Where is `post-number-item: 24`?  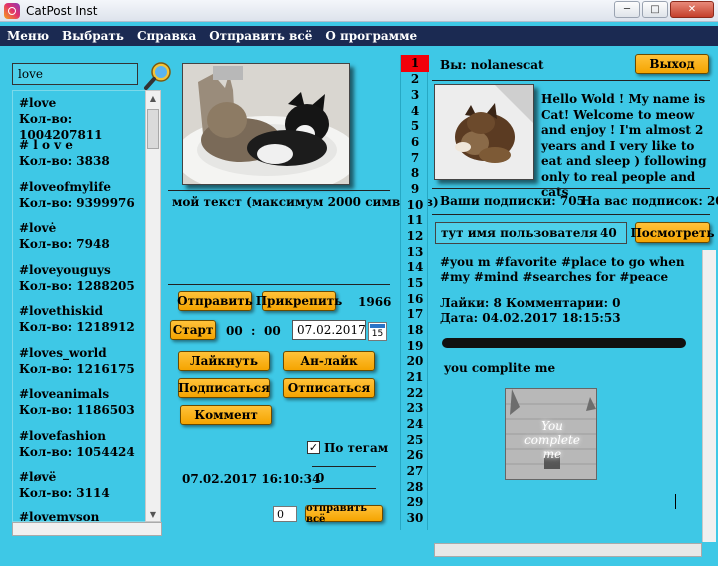
post-number-item: 24 is located at coordinates (415, 424).